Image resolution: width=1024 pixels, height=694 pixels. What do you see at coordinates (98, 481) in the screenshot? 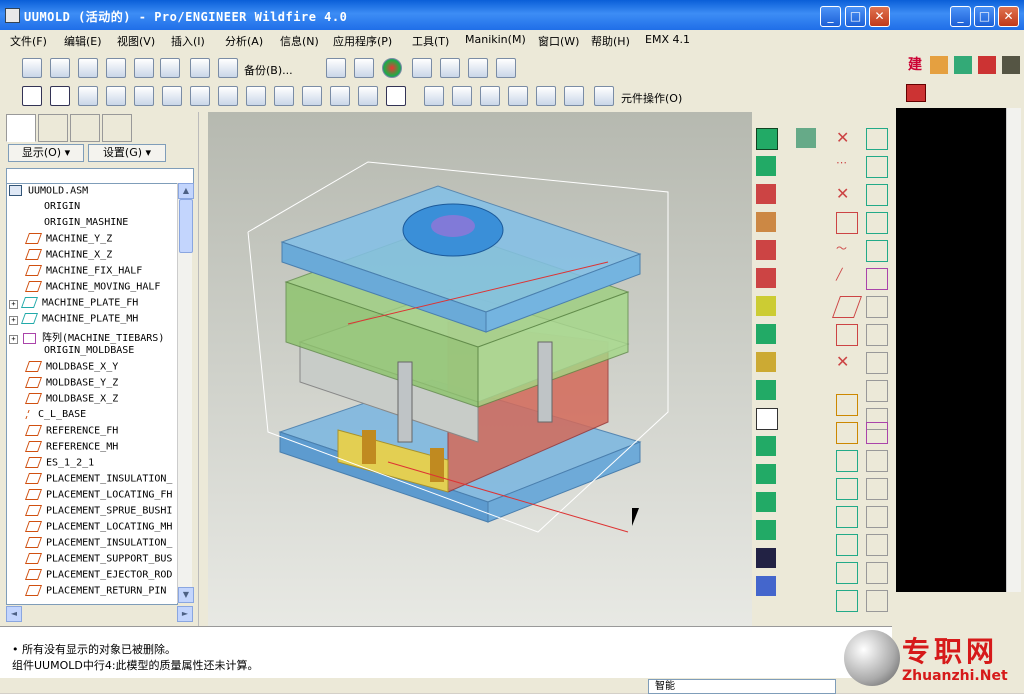
I see `tree-item: PLACEMENT_INSULATION_` at bounding box center [98, 481].